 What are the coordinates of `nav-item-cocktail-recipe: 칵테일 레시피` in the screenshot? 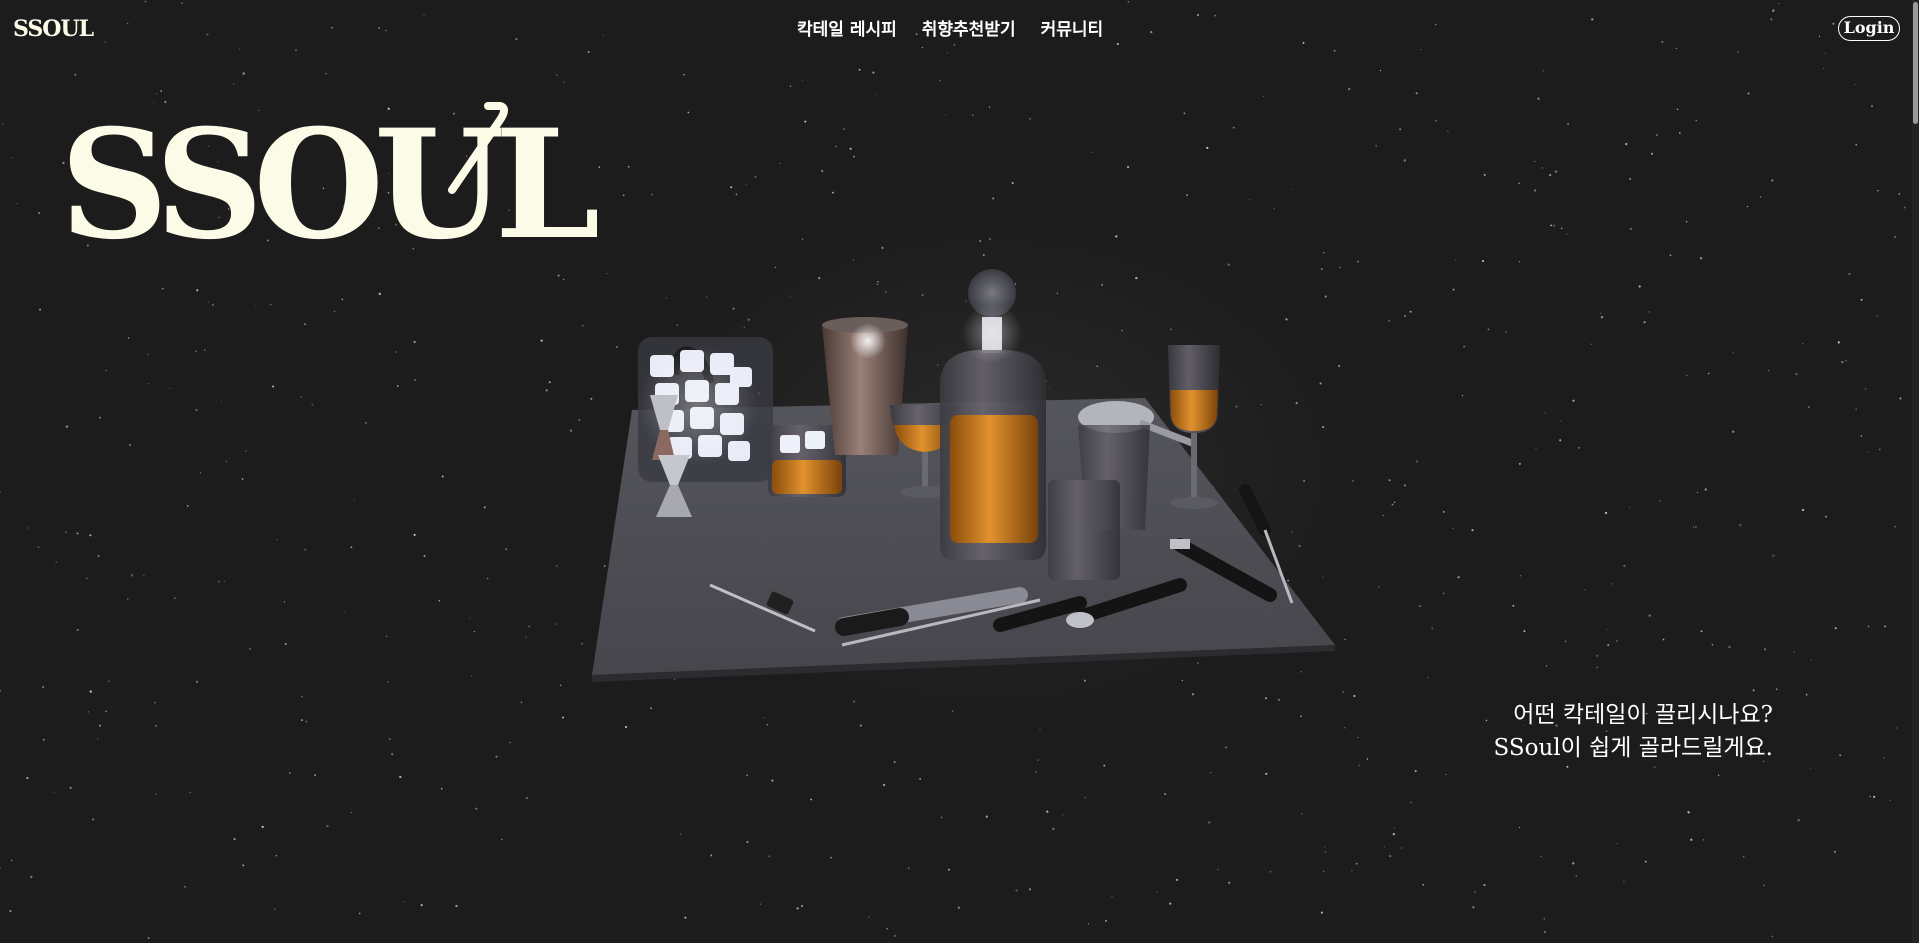 It's located at (847, 30).